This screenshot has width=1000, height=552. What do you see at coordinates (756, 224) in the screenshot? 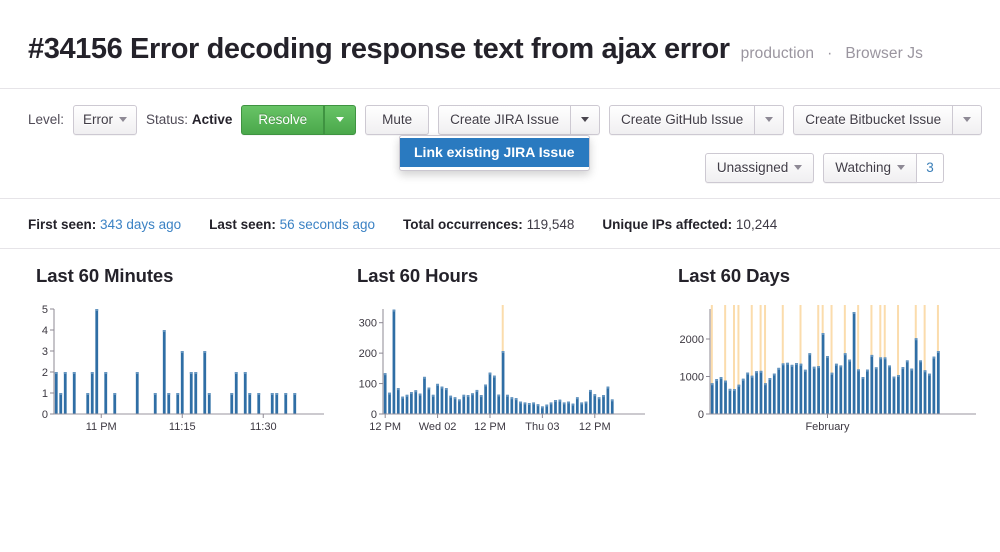
I see `stat-unique-ips-value: 10,244` at bounding box center [756, 224].